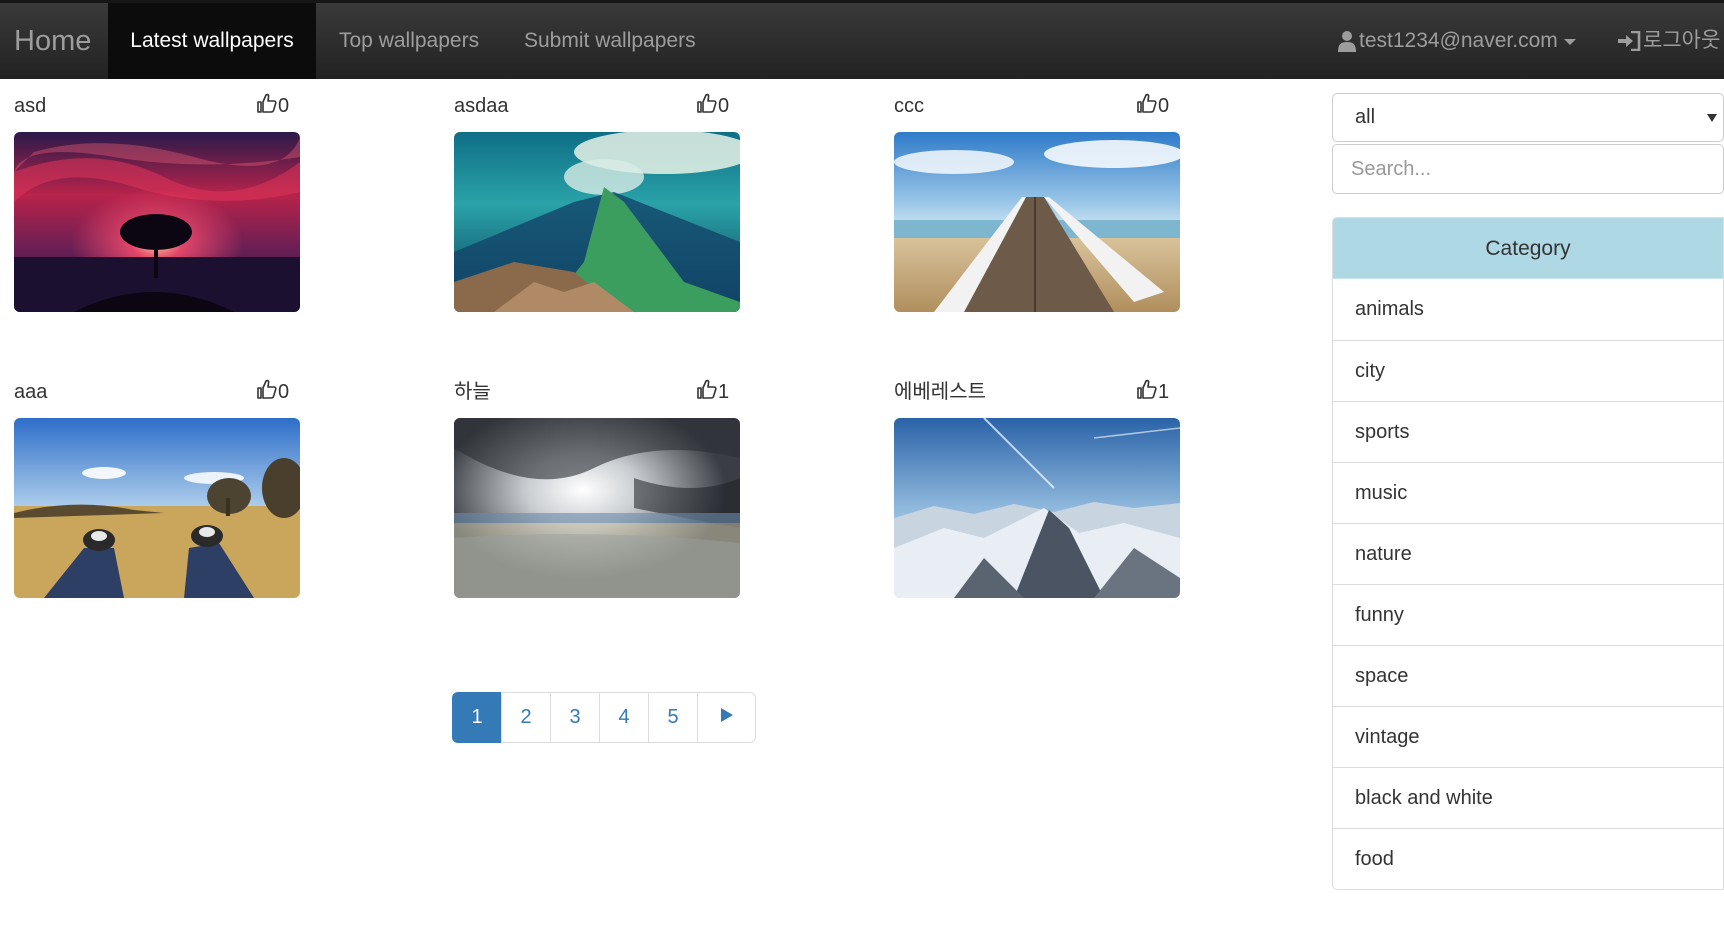 The height and width of the screenshot is (937, 1724). I want to click on user-email: test1234@naver.com, so click(1458, 40).